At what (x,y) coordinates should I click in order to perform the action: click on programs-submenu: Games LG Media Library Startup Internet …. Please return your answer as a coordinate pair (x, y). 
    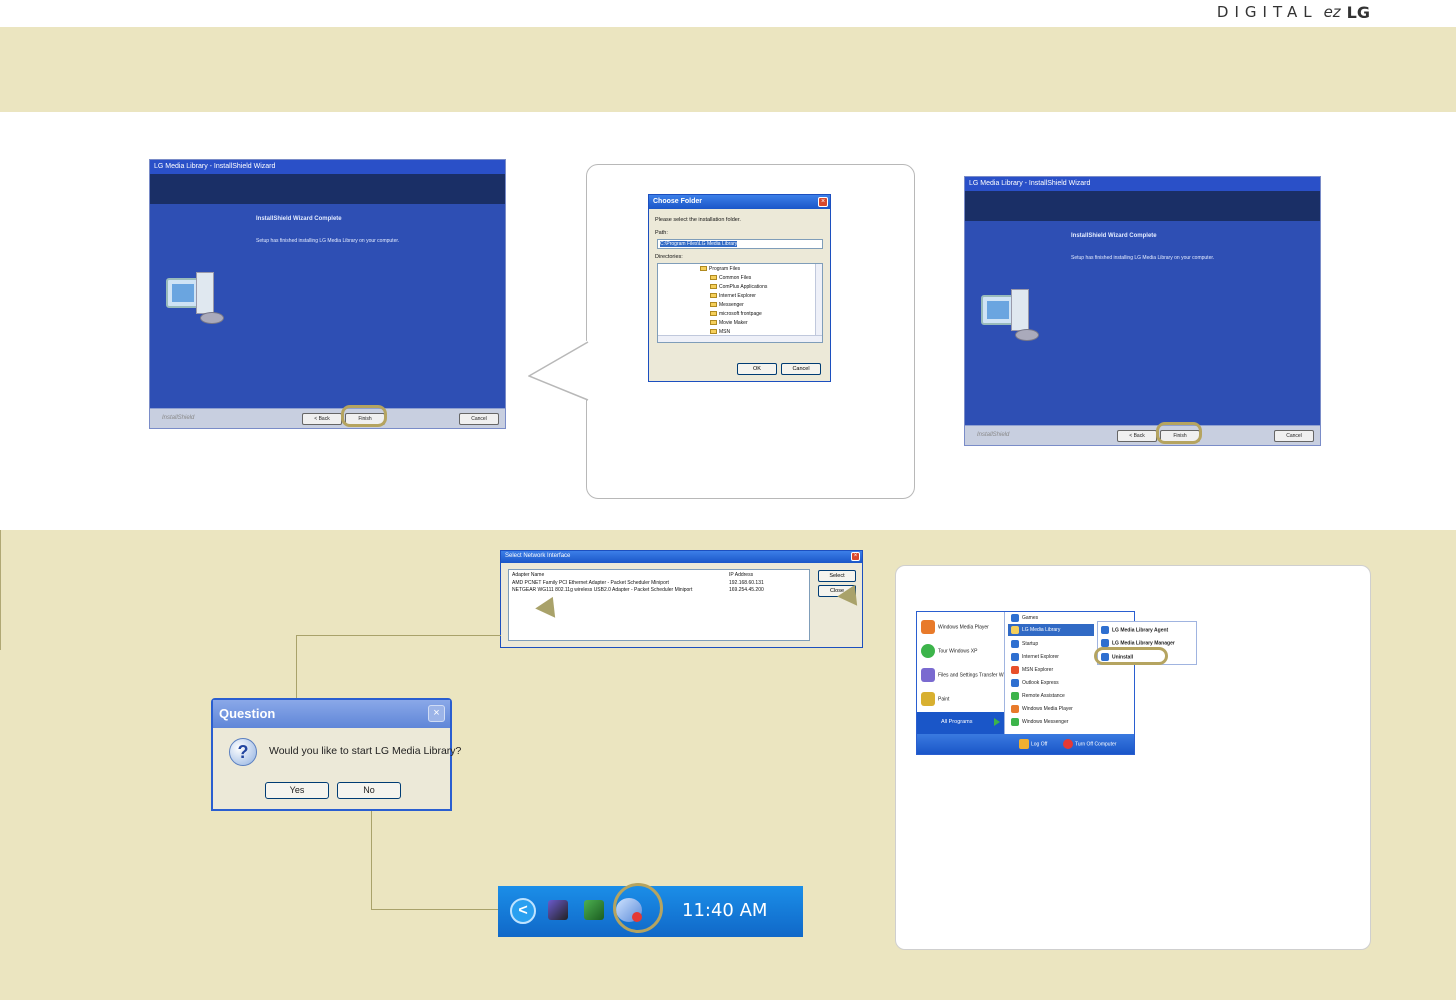
    Looking at the image, I should click on (1050, 676).